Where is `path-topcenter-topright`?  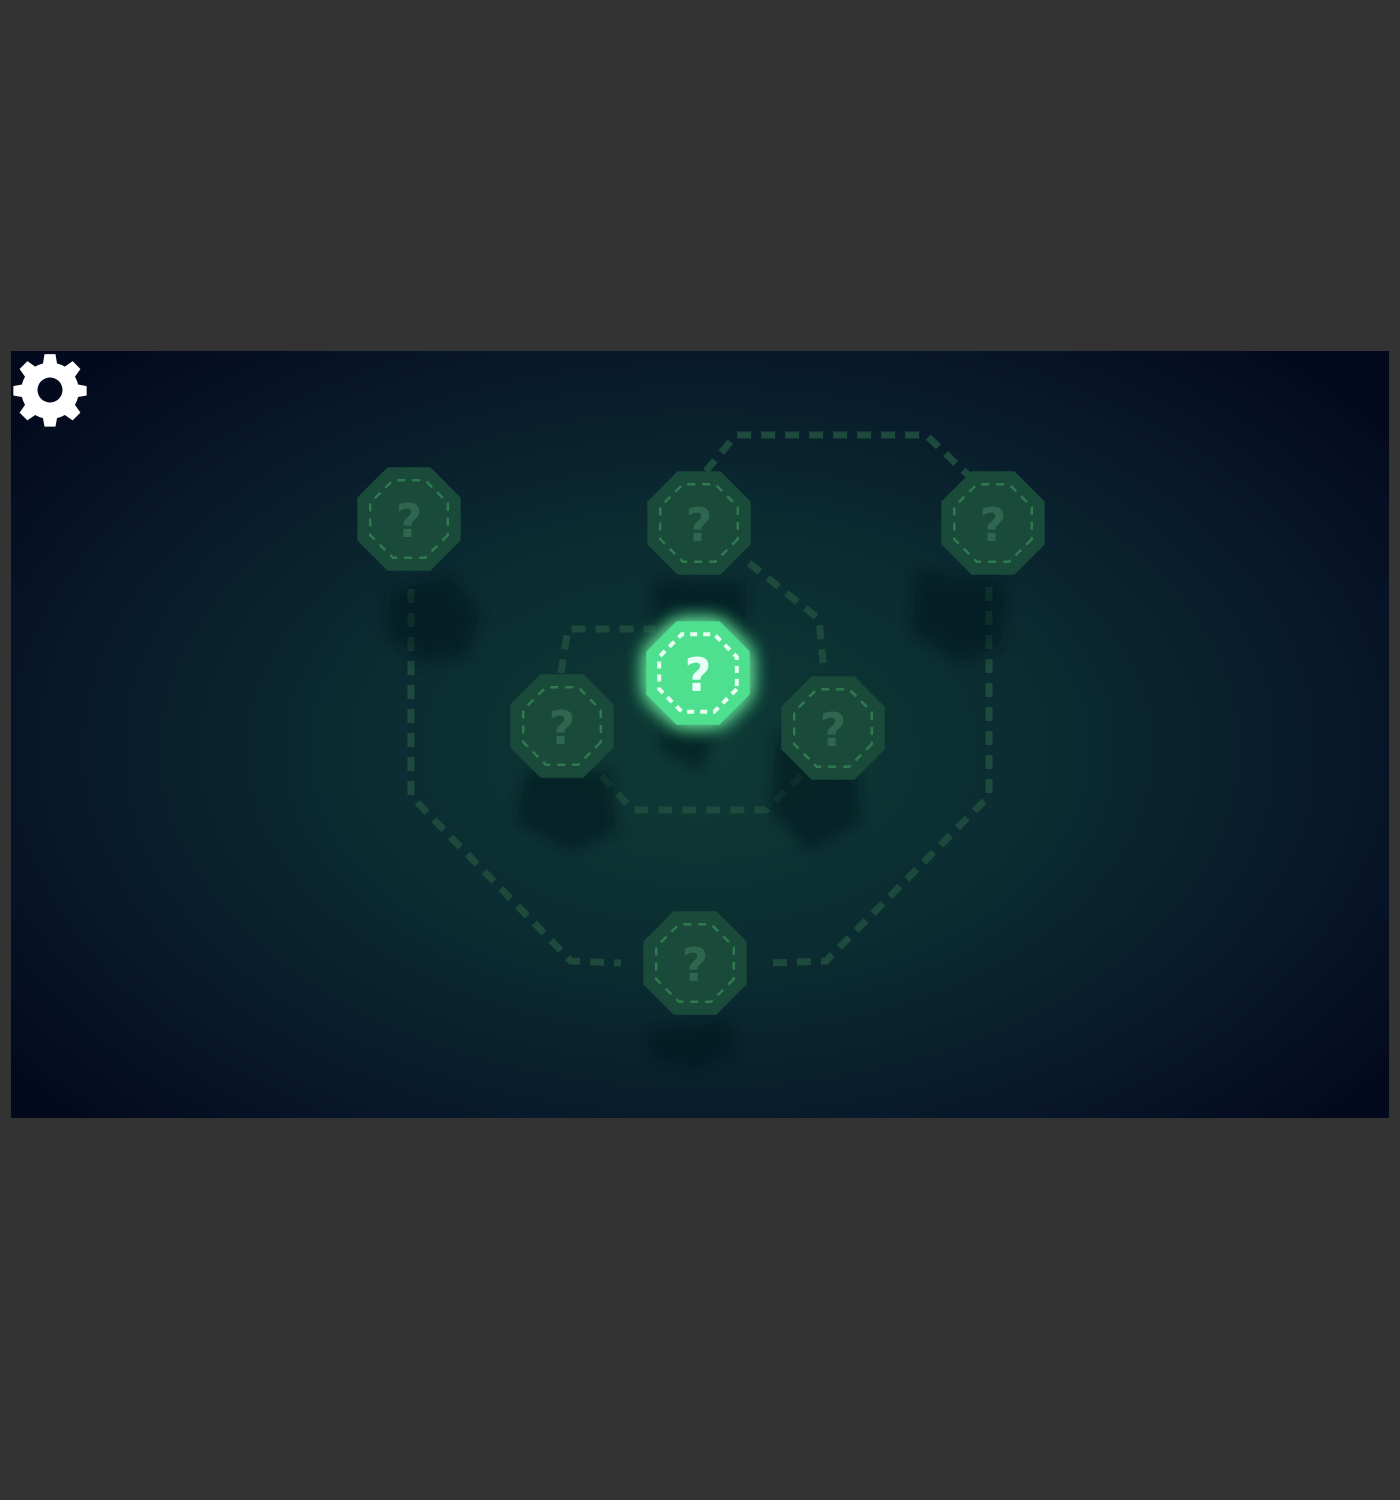 path-topcenter-topright is located at coordinates (837, 454).